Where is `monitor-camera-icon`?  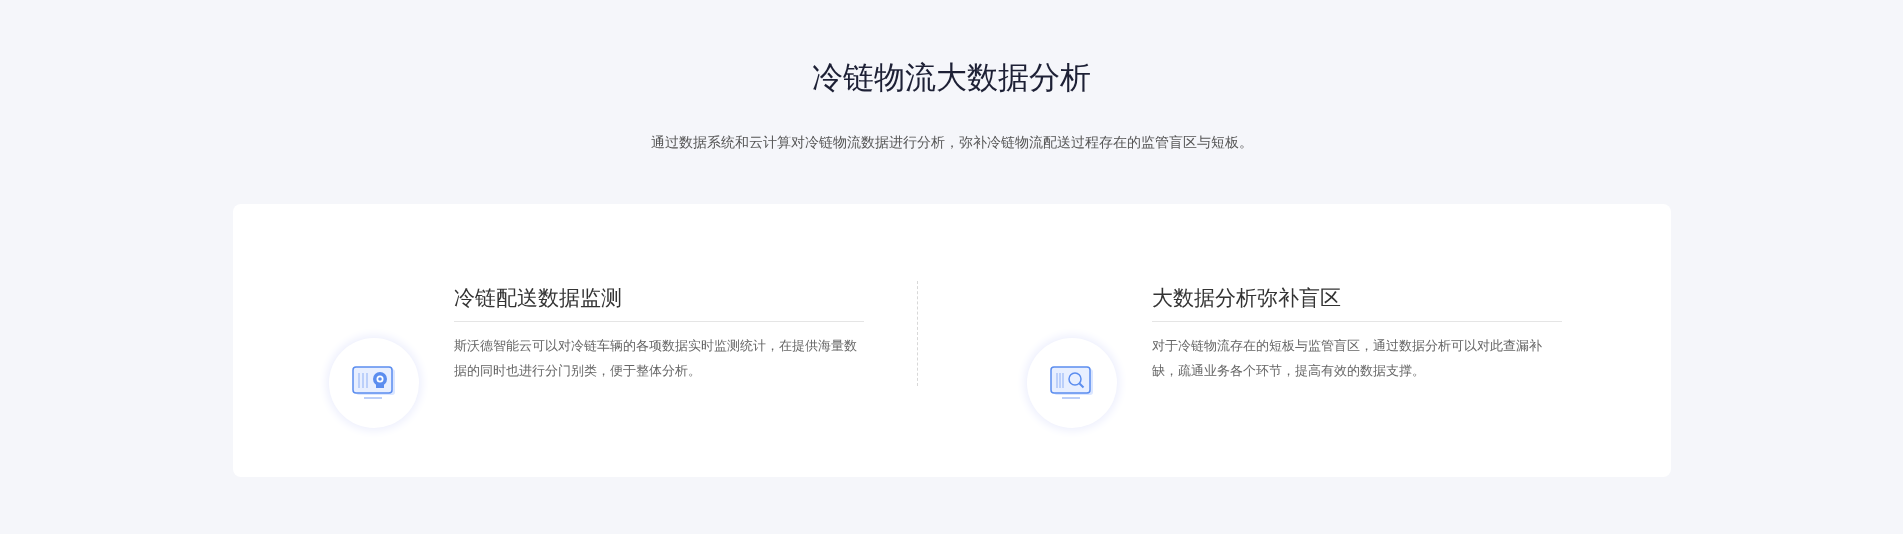 monitor-camera-icon is located at coordinates (373, 383).